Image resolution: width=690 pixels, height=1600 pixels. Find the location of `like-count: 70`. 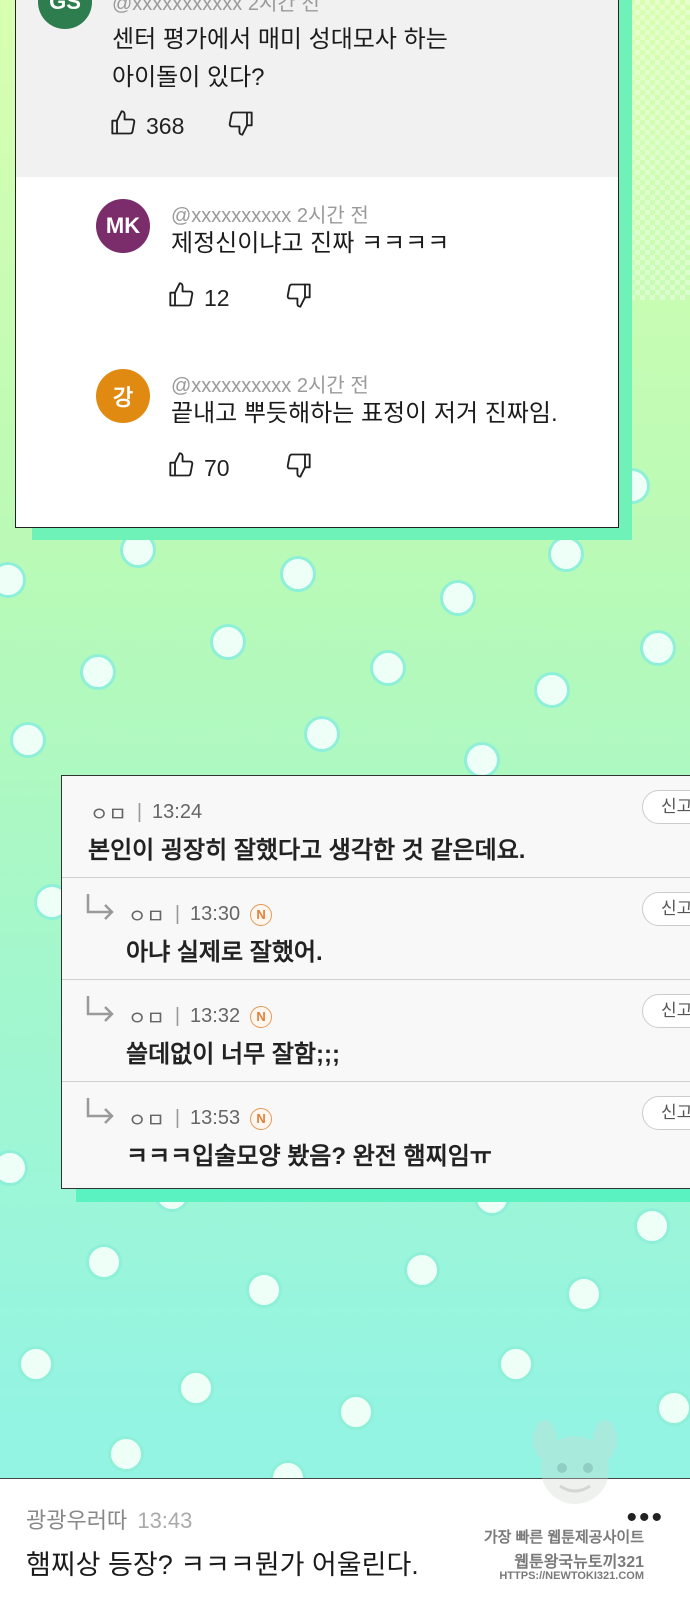

like-count: 70 is located at coordinates (217, 467).